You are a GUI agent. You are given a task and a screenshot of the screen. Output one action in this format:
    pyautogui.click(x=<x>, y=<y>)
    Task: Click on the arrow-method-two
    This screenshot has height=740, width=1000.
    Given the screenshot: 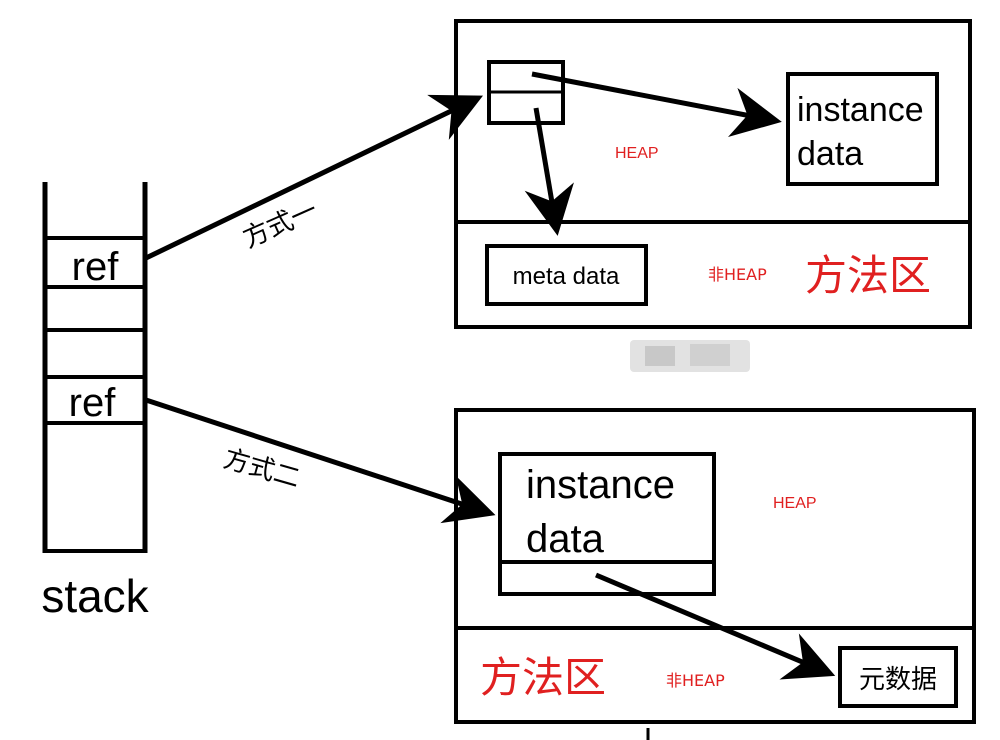 What is the action you would take?
    pyautogui.click(x=320, y=460)
    